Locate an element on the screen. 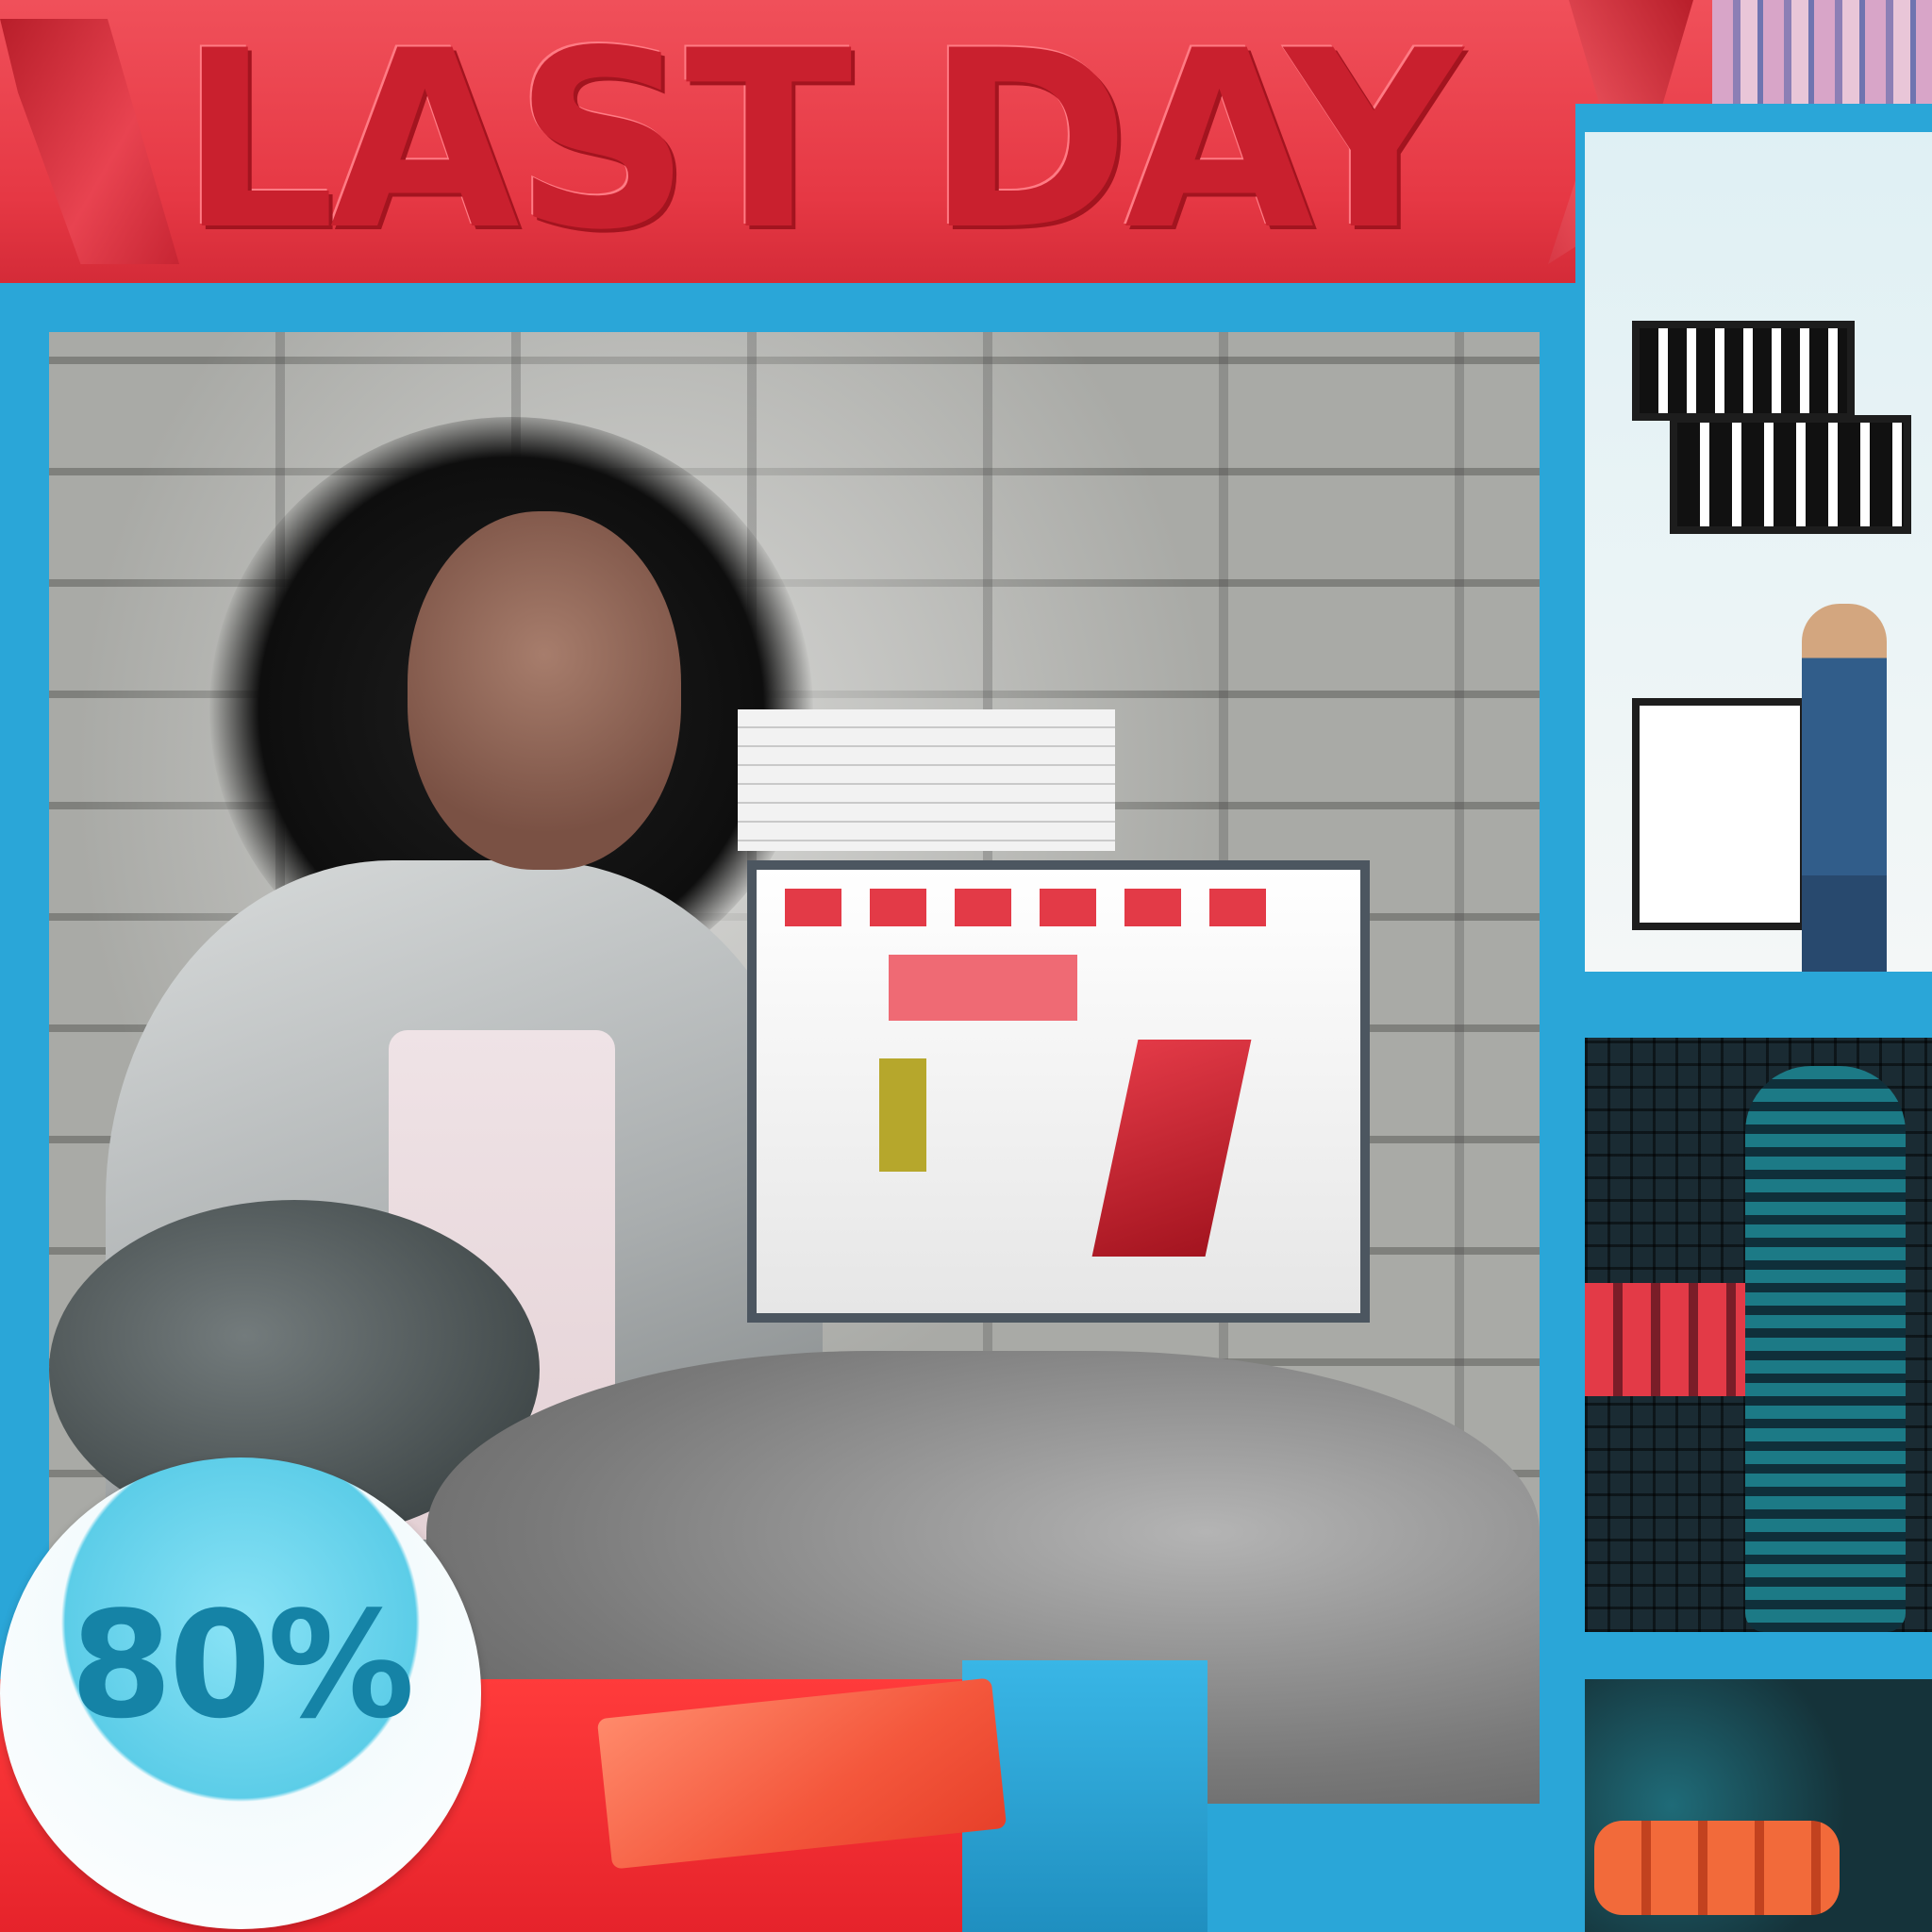 The height and width of the screenshot is (1932, 1932). sale-banner: LAST DAY is located at coordinates (856, 141).